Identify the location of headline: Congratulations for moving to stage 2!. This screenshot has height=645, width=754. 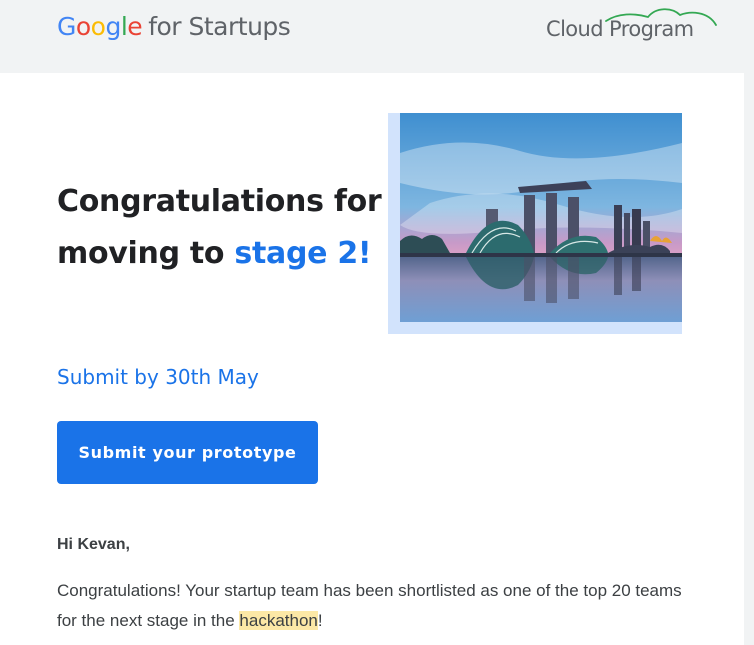
(222, 228).